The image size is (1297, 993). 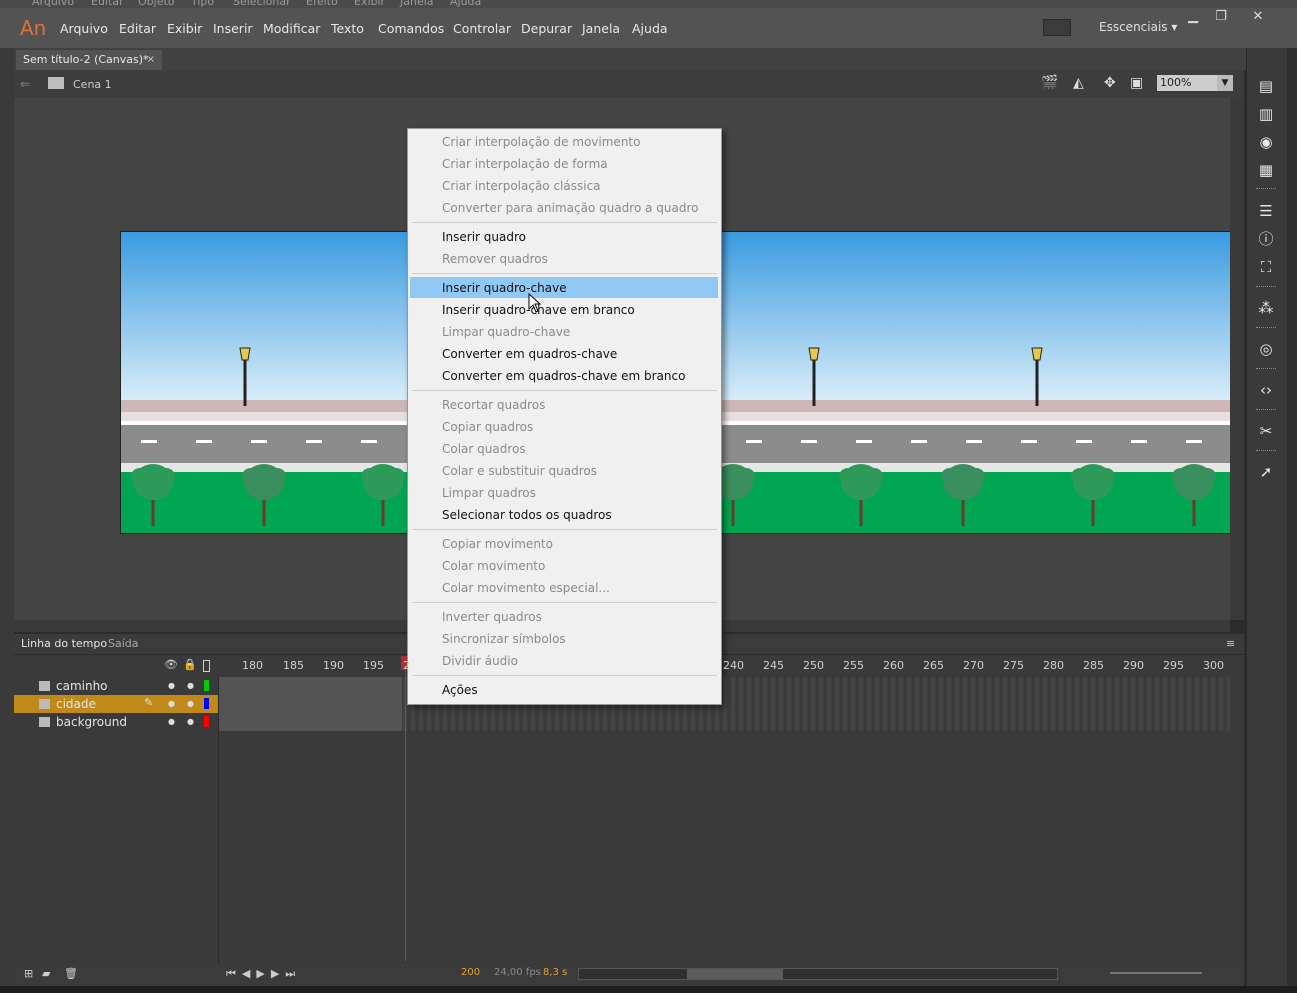 What do you see at coordinates (1156, 973) in the screenshot?
I see `zoom-slider` at bounding box center [1156, 973].